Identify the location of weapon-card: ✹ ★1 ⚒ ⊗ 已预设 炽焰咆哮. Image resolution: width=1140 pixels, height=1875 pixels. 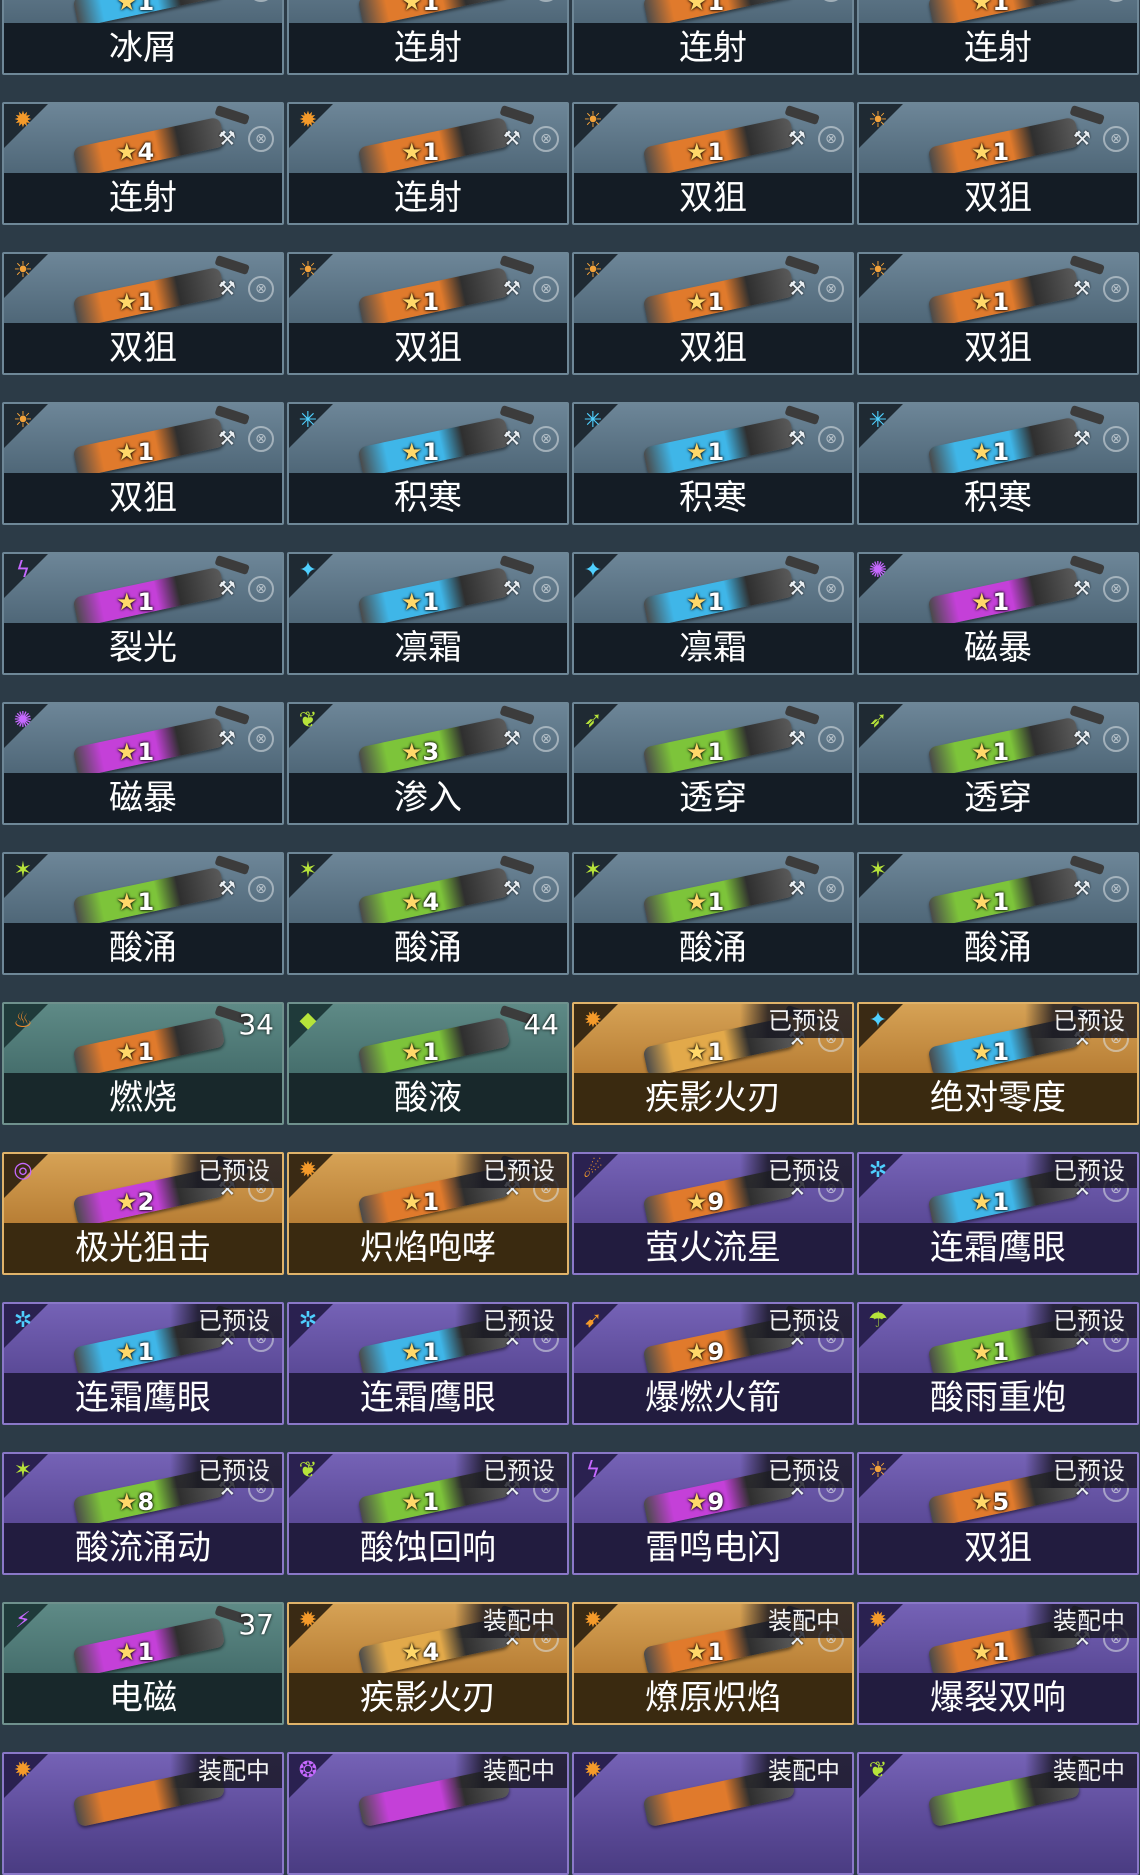
(428, 1213).